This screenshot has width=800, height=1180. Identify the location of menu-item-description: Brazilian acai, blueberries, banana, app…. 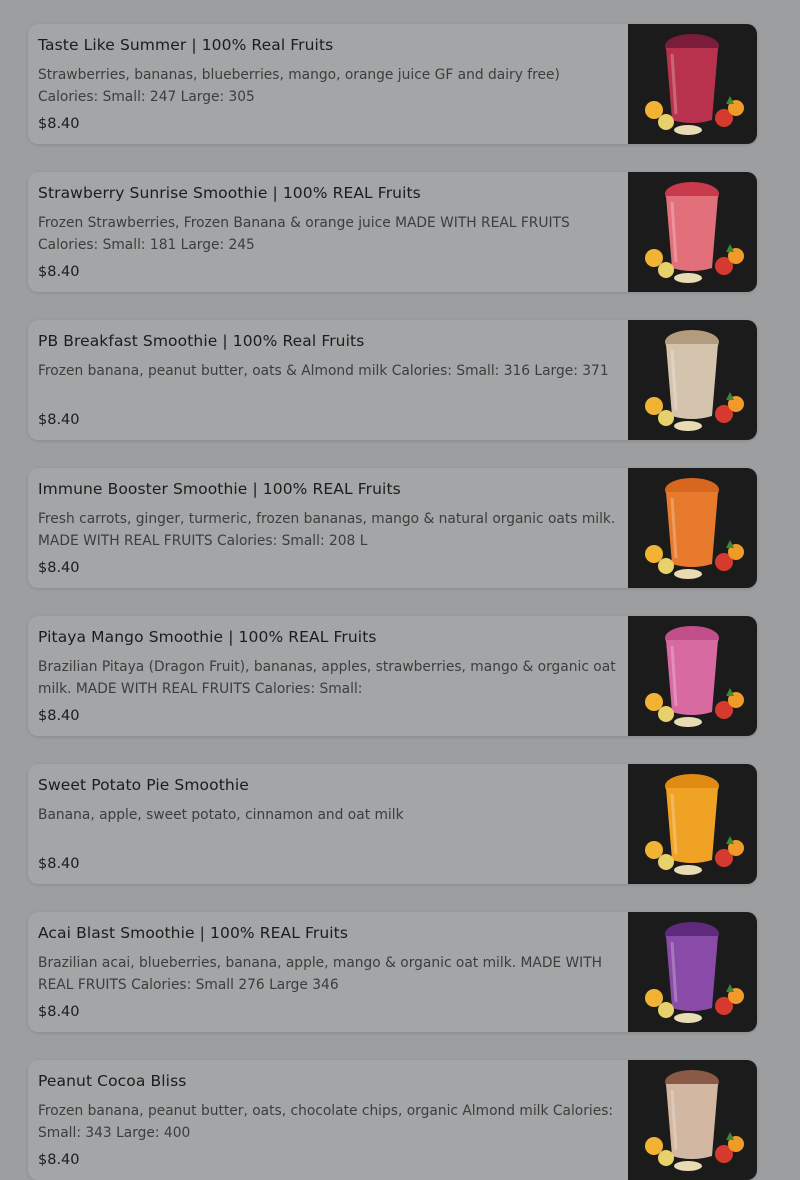
(320, 974).